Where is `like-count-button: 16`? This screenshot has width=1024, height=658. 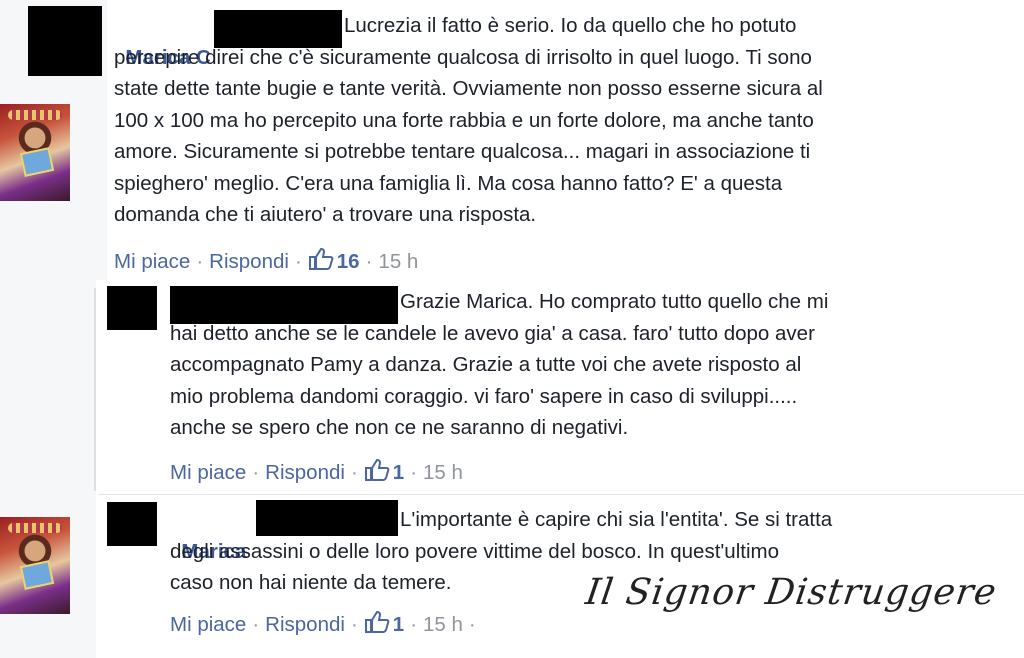 like-count-button: 16 is located at coordinates (334, 260).